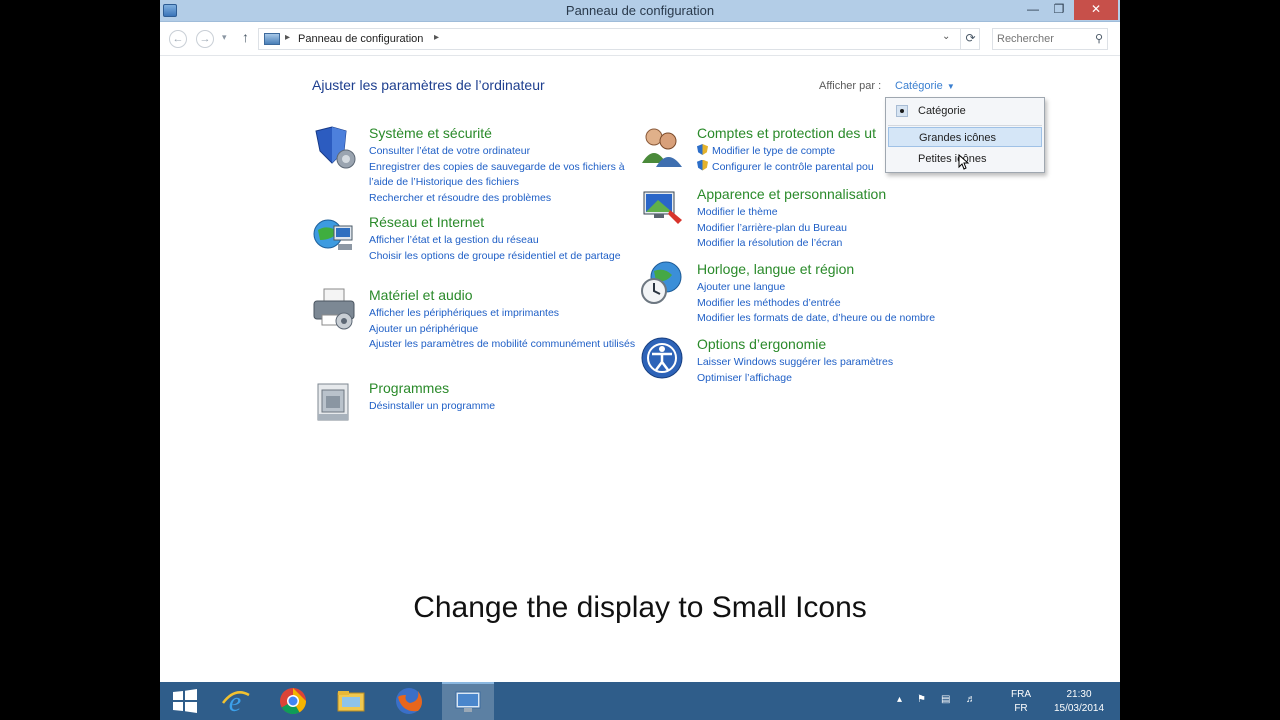 Image resolution: width=1280 pixels, height=720 pixels. Describe the element at coordinates (640, 701) in the screenshot. I see `taskbar: e ▴ ⚑ ▤ ♬ FRA FR 21:30 15/03/2014` at that location.